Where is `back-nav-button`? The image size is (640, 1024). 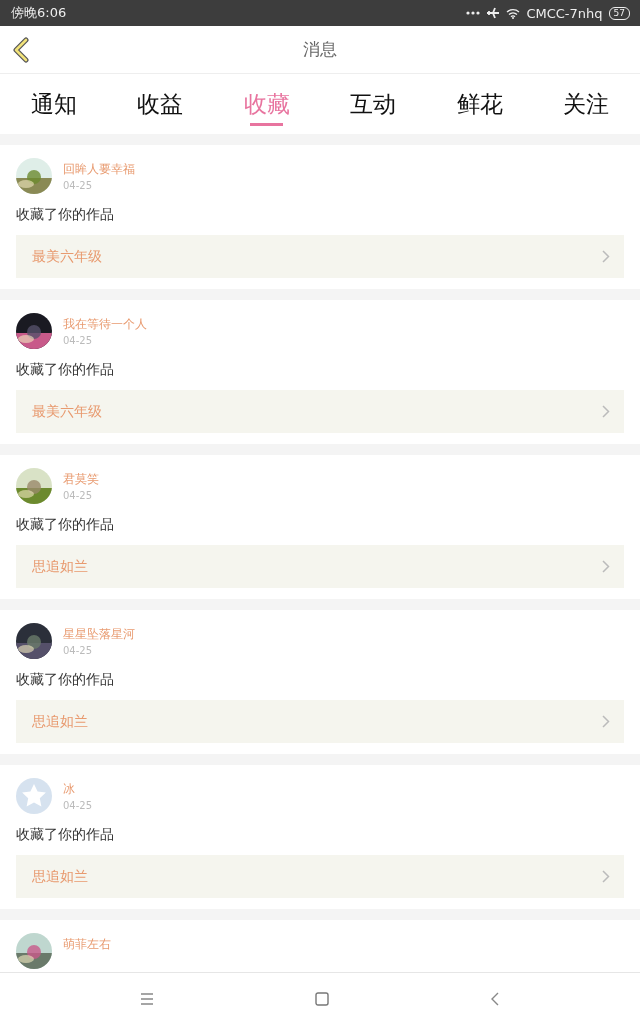
back-nav-button is located at coordinates (494, 998).